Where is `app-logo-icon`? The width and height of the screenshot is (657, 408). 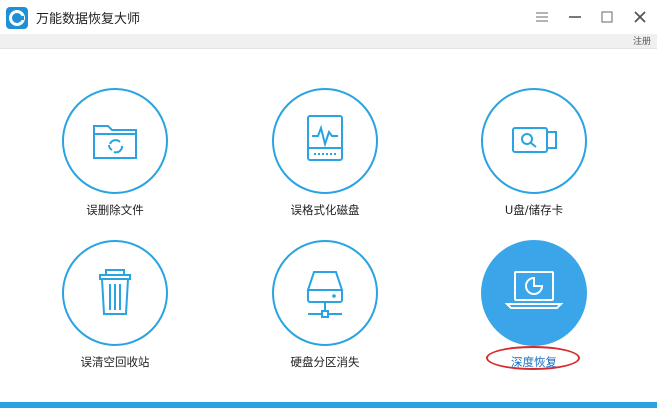 app-logo-icon is located at coordinates (17, 18).